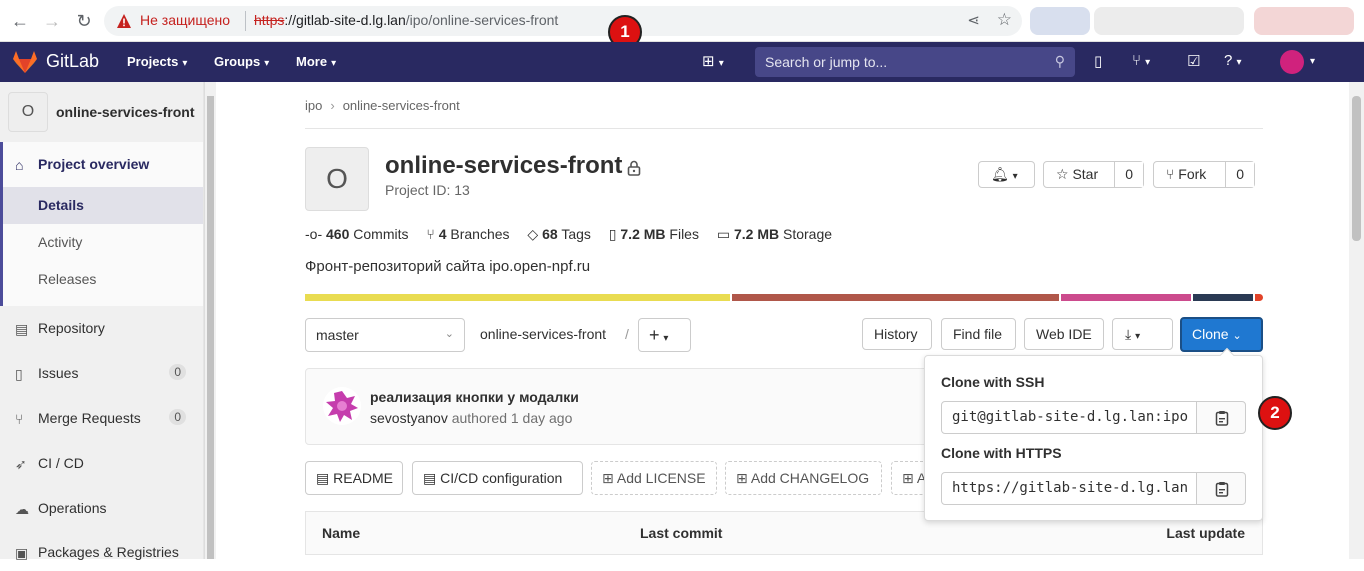  I want to click on sidebar-item-releases: Releases, so click(103, 279).